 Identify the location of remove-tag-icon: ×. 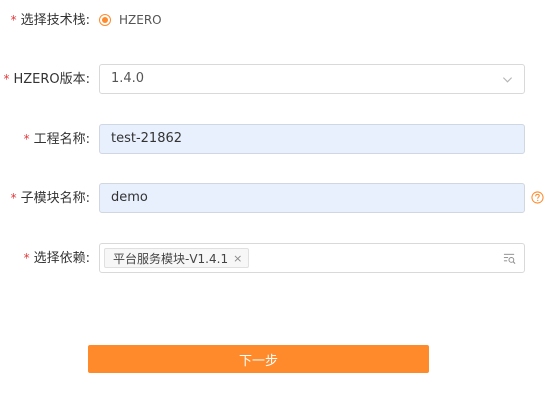
(237, 258).